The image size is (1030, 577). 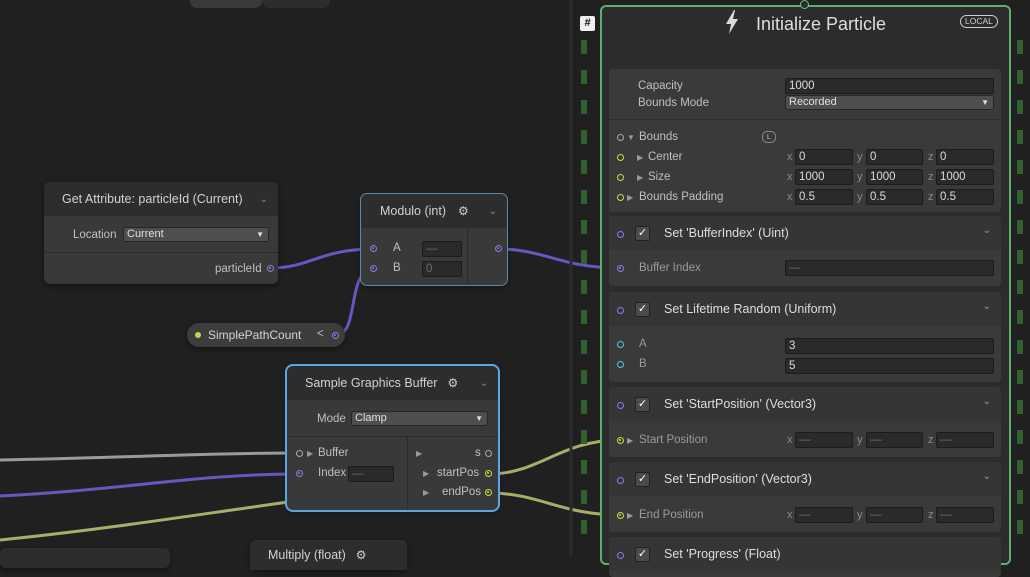 I want to click on context-hash-badge: #, so click(x=587, y=23).